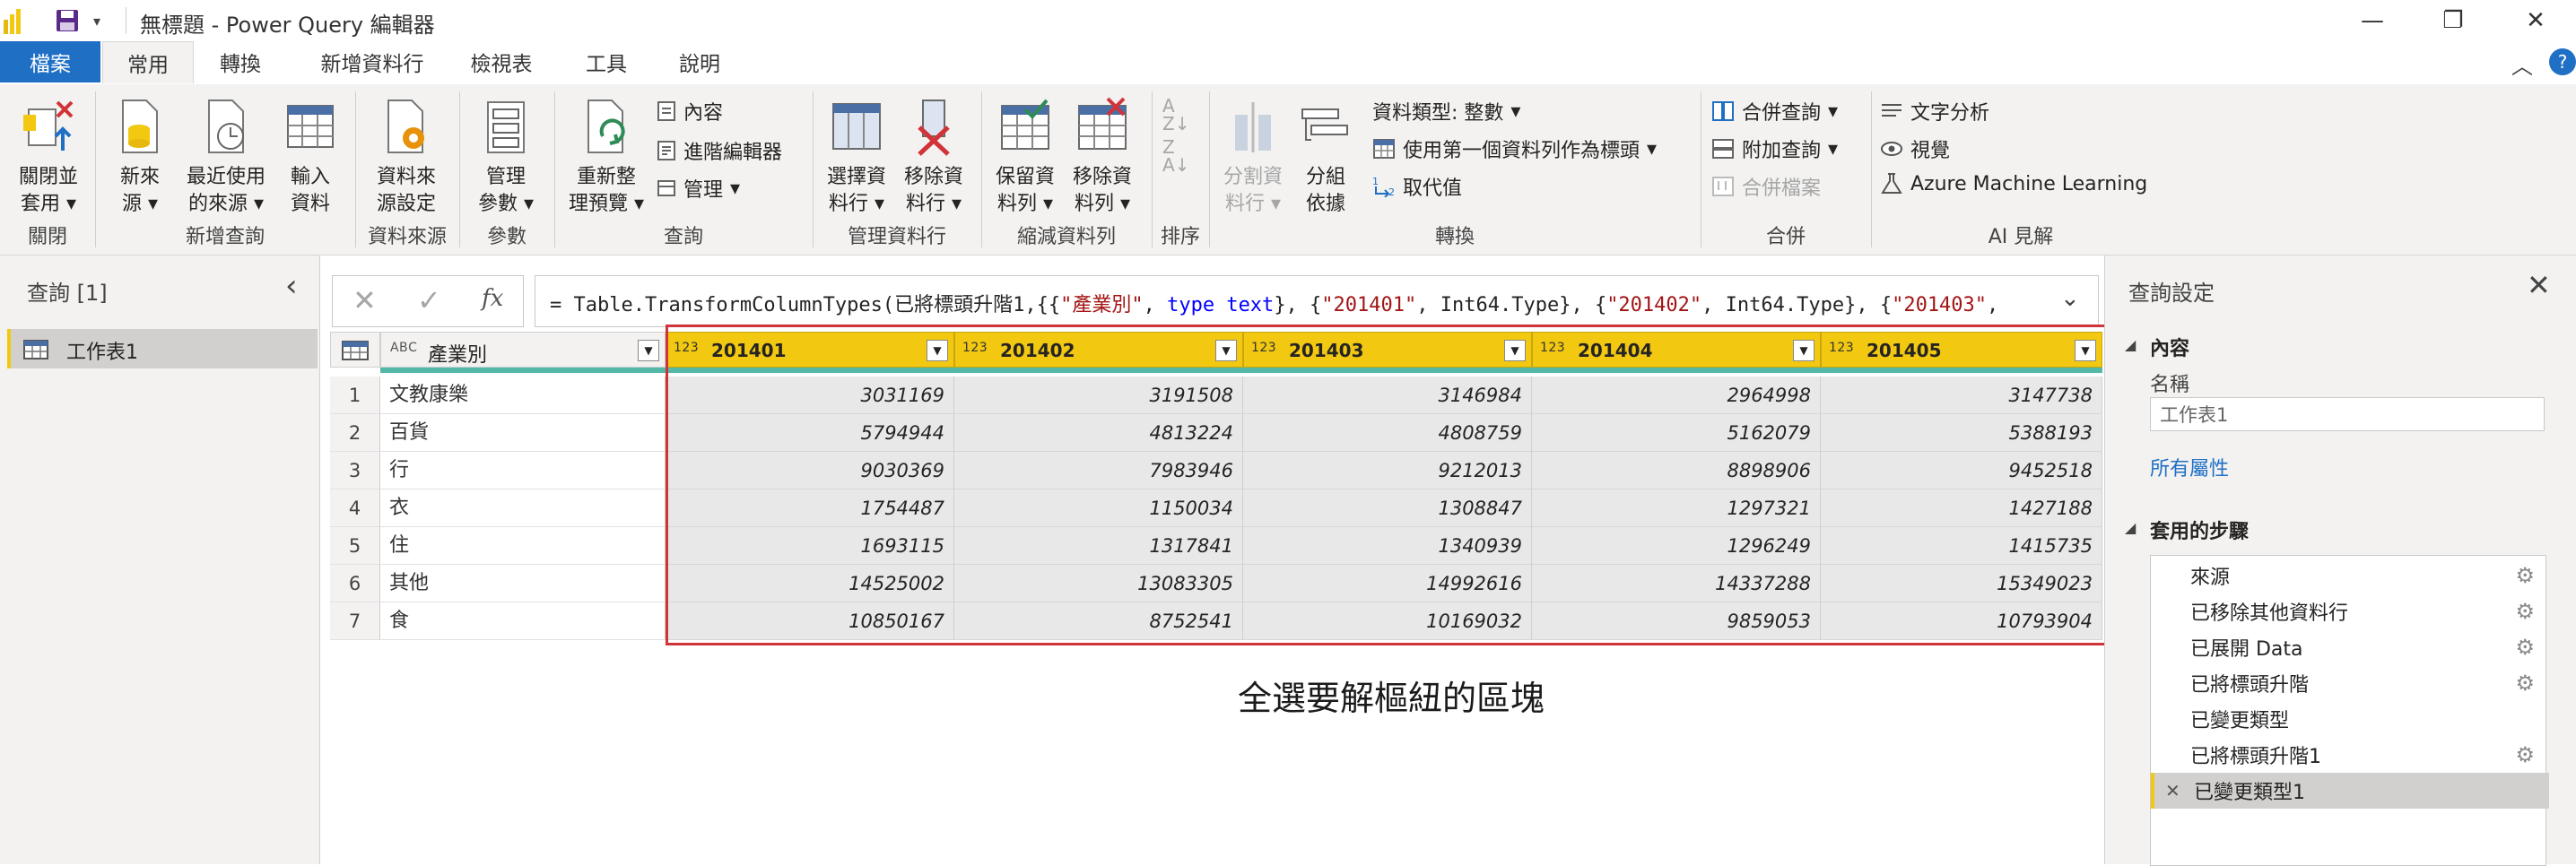  I want to click on value-cell: 1308847, so click(1387, 508).